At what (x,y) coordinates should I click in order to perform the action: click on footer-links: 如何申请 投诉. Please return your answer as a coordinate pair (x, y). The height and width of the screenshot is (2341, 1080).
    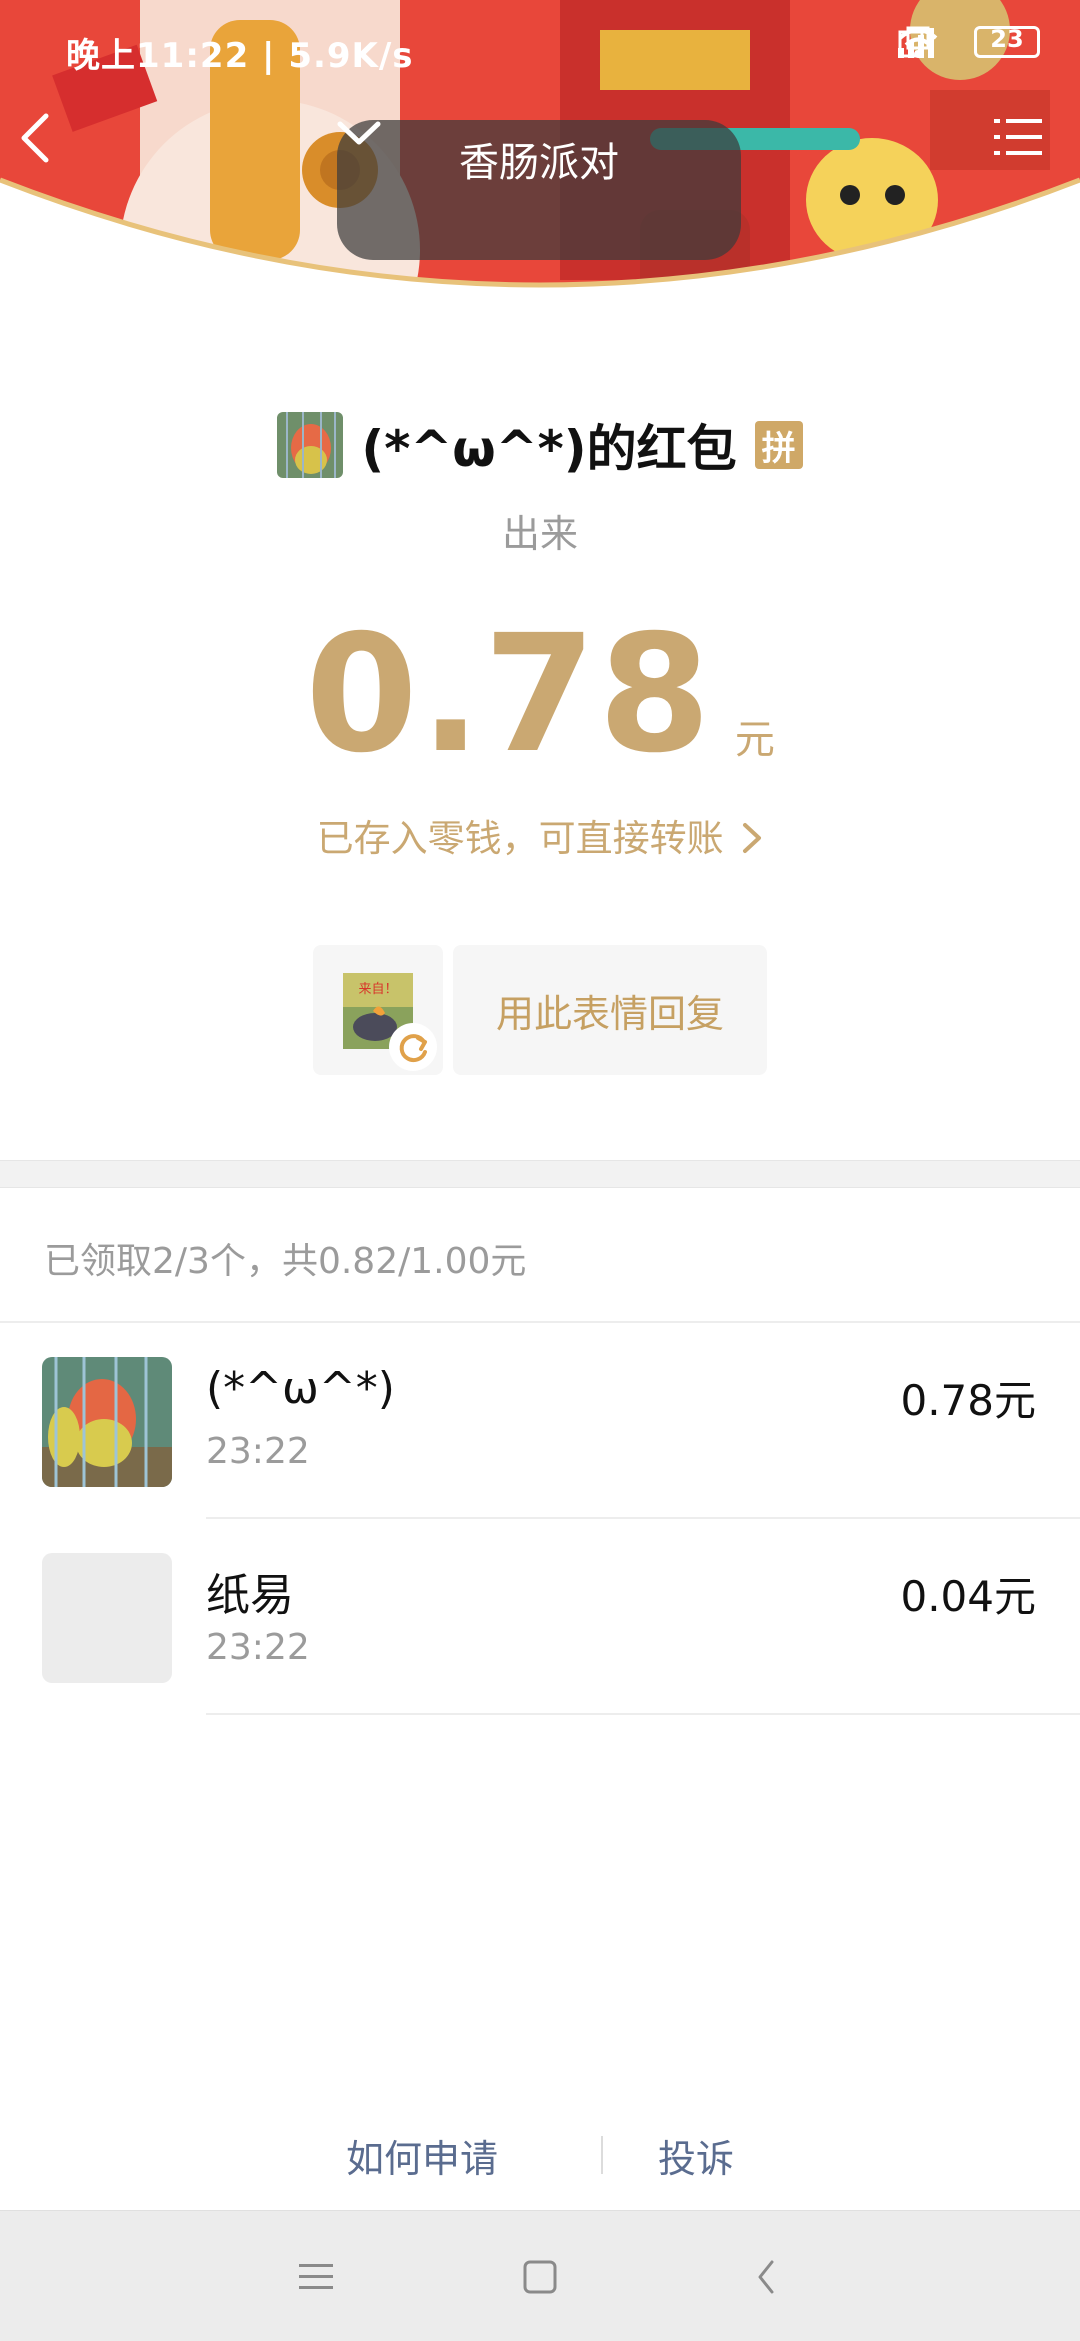
    Looking at the image, I should click on (540, 2154).